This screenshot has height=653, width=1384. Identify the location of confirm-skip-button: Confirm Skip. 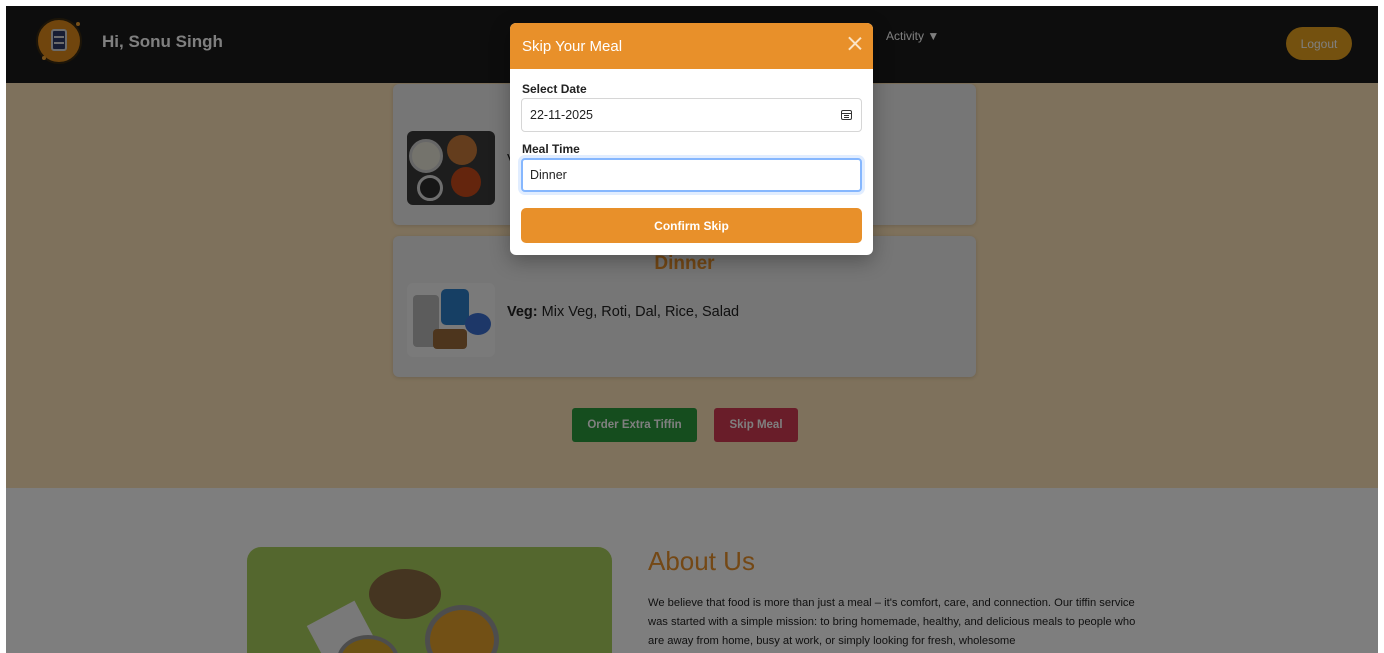
(691, 225).